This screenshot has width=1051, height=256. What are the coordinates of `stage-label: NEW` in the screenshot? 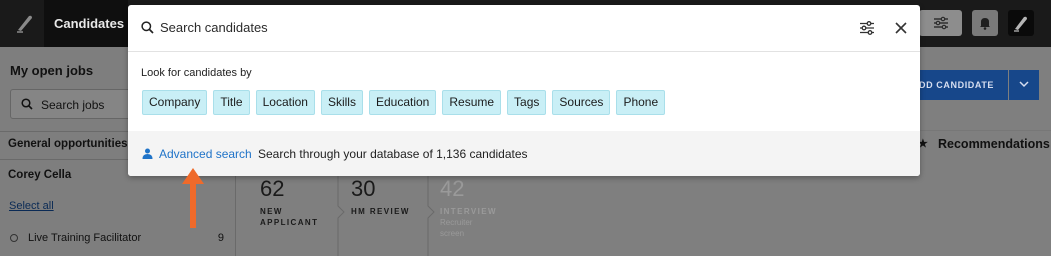 It's located at (271, 211).